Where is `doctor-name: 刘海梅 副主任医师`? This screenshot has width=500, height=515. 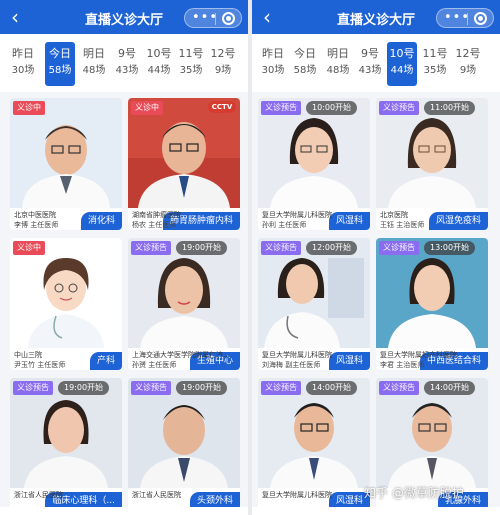
doctor-name: 刘海梅 副主任医师 is located at coordinates (291, 365).